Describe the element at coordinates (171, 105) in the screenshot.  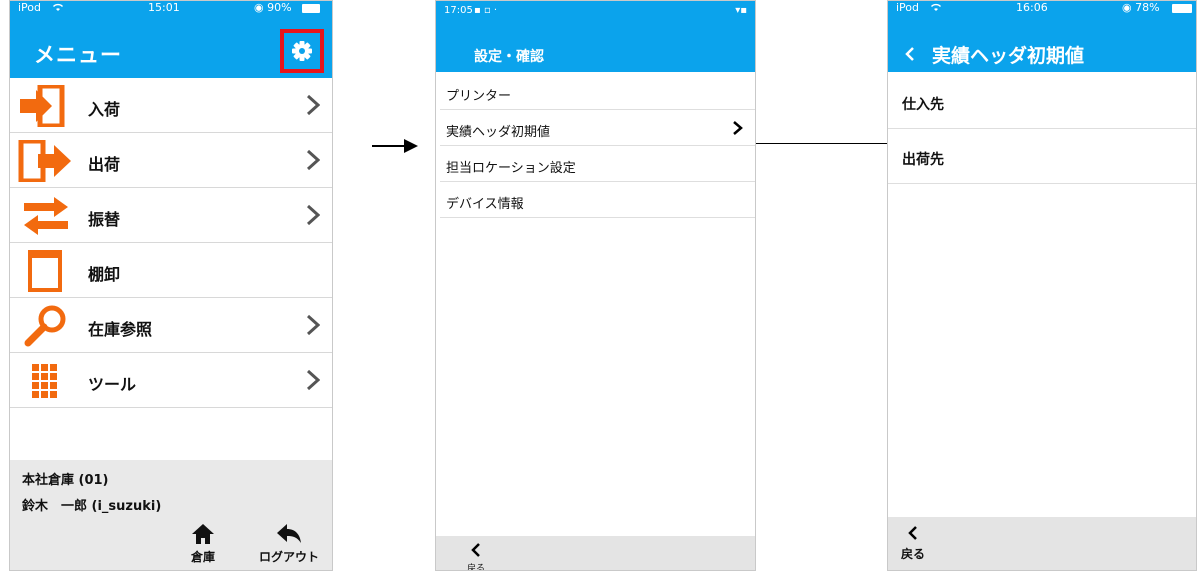
I see `menu-item-inbound: 入荷` at that location.